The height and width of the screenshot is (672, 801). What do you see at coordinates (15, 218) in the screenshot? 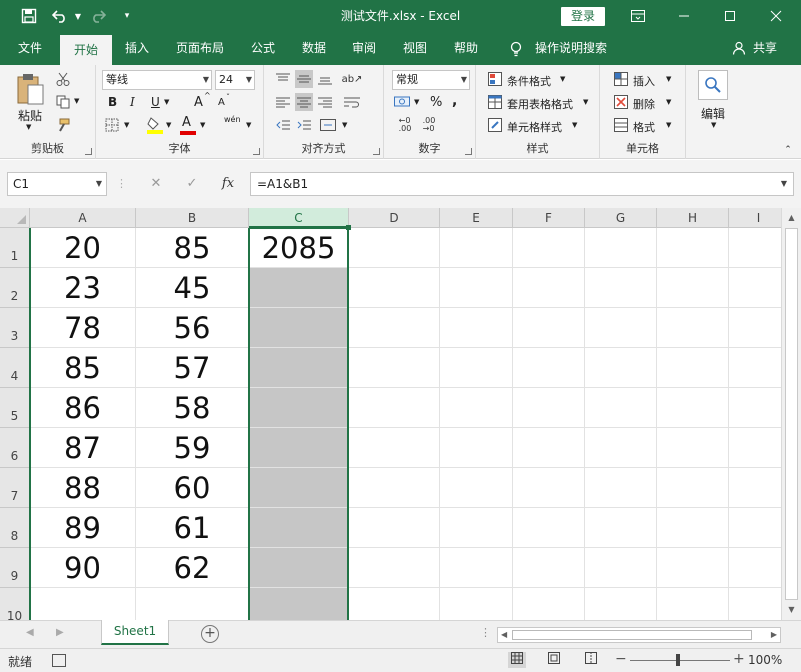
I see `select-all-button` at bounding box center [15, 218].